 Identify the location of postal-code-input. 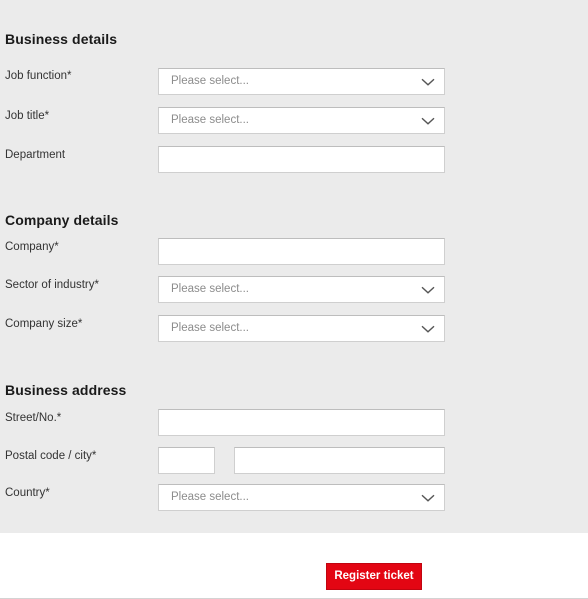
(186, 460).